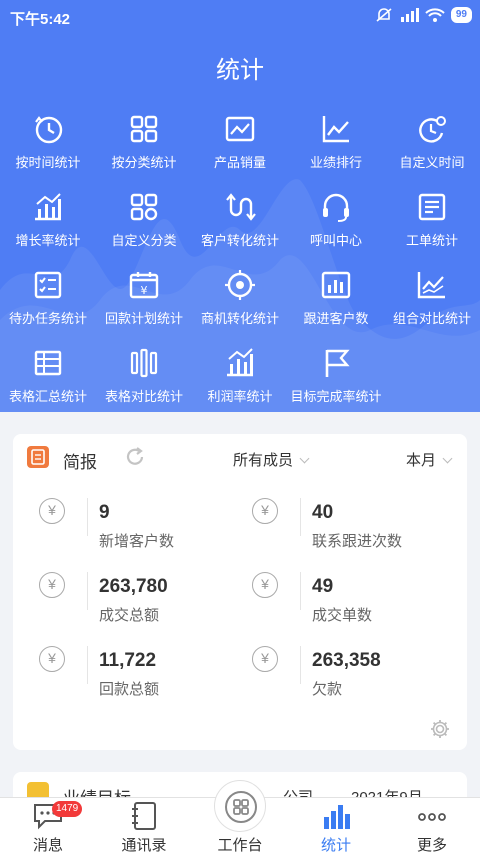 The width and height of the screenshot is (480, 853). What do you see at coordinates (323, 586) in the screenshot?
I see `stat-value: 49` at bounding box center [323, 586].